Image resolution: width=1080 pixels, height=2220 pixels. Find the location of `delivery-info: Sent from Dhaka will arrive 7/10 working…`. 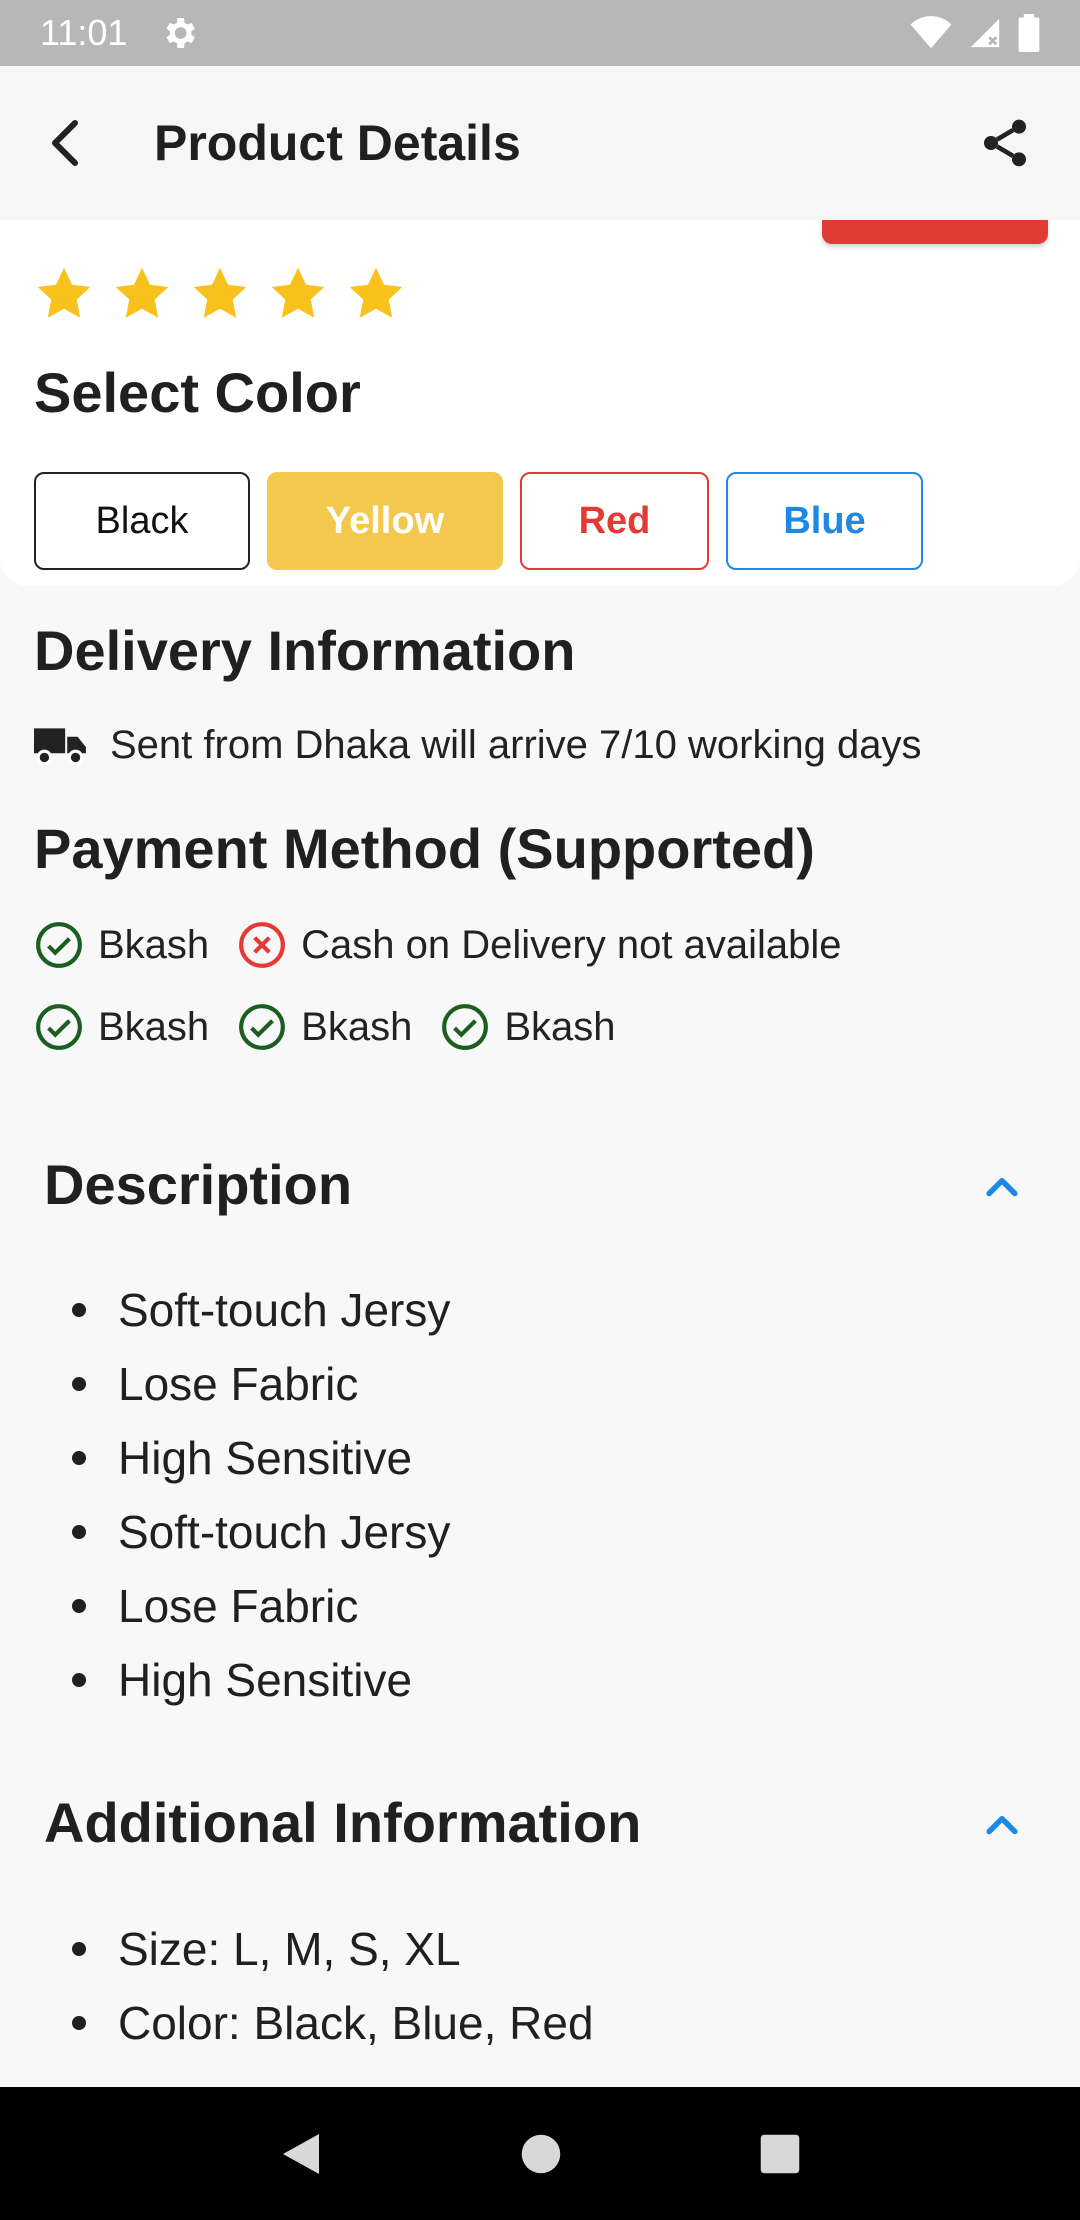

delivery-info: Sent from Dhaka will arrive 7/10 working… is located at coordinates (477, 745).